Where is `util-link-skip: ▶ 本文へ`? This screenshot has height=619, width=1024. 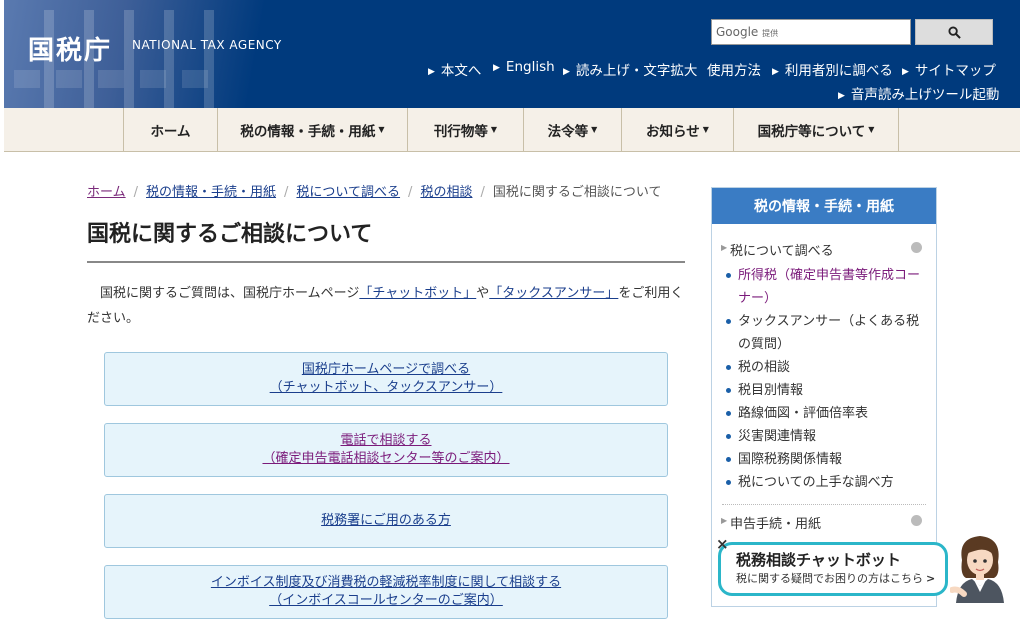
util-link-skip: ▶ 本文へ is located at coordinates (454, 69).